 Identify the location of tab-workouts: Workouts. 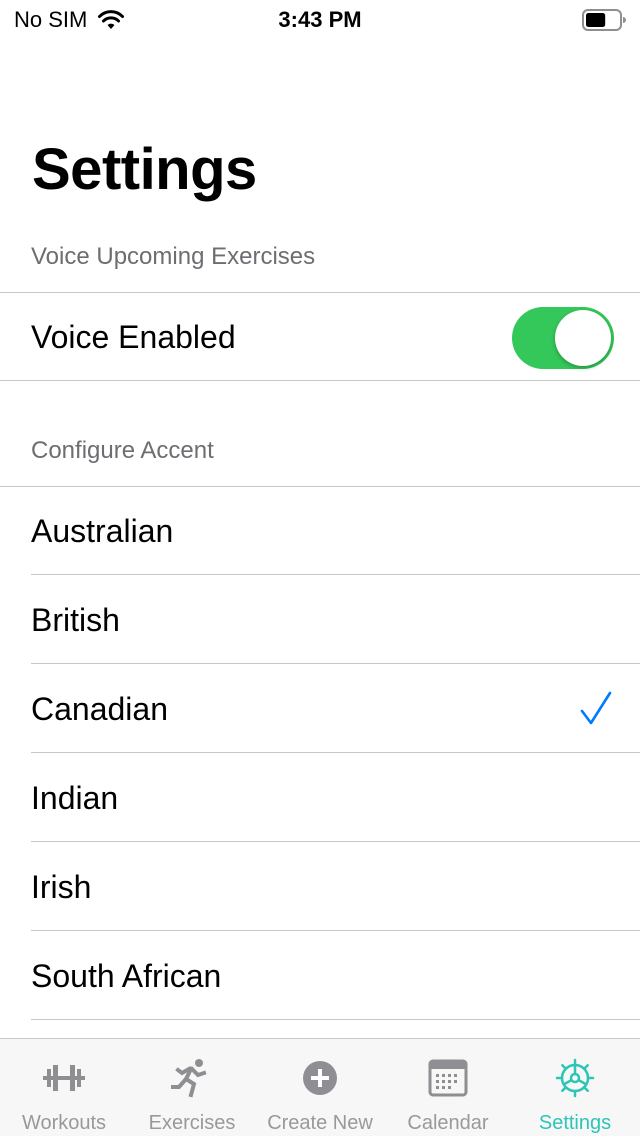
(64, 1087).